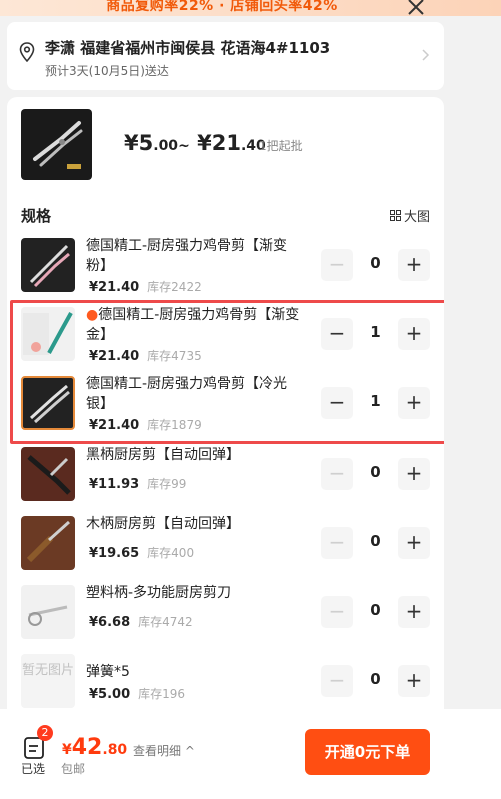 Image resolution: width=501 pixels, height=799 pixels. What do you see at coordinates (27, 52) in the screenshot?
I see `location-pin-icon` at bounding box center [27, 52].